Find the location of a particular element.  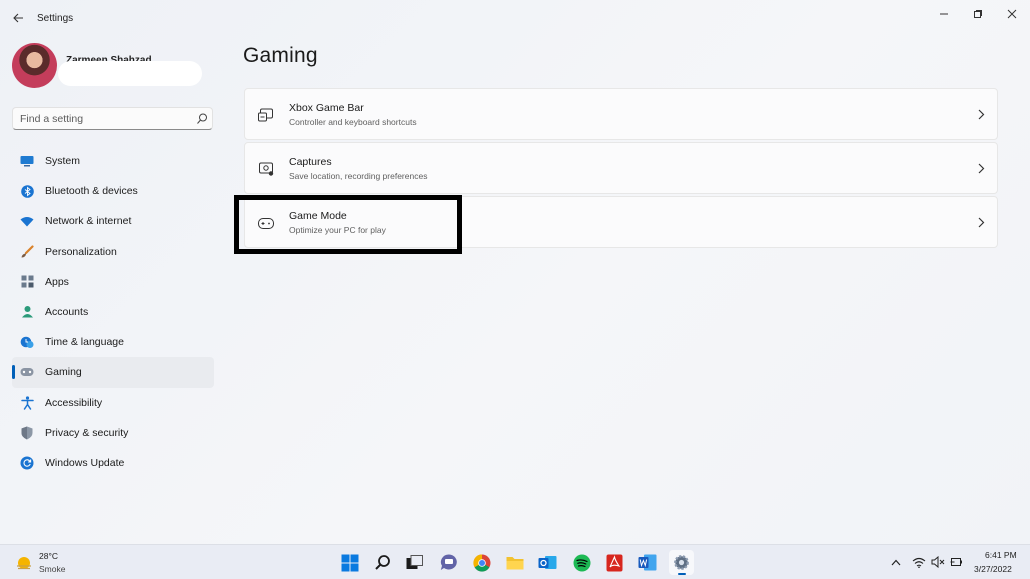

close-button is located at coordinates (1012, 14).